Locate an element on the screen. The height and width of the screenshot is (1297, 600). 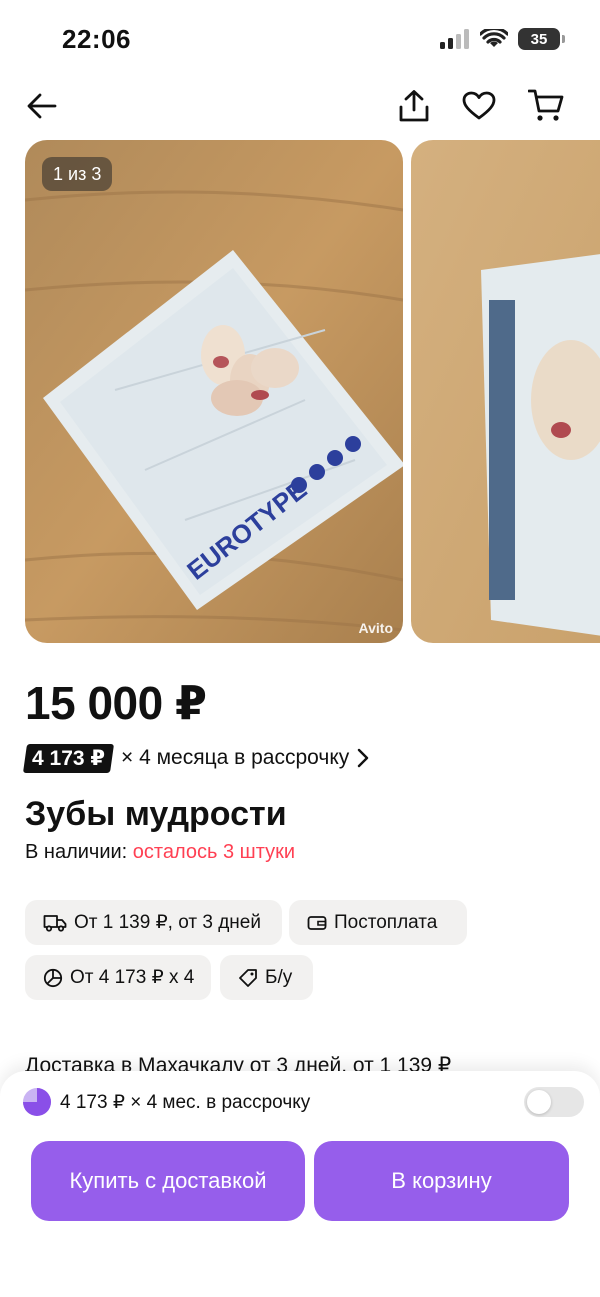
availability-label: В наличии: is located at coordinates (76, 852).